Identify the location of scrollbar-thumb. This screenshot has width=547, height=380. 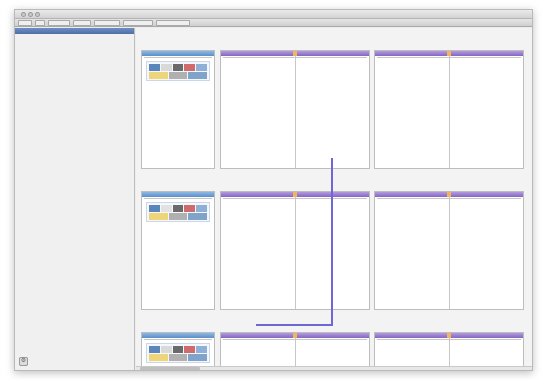
(170, 368).